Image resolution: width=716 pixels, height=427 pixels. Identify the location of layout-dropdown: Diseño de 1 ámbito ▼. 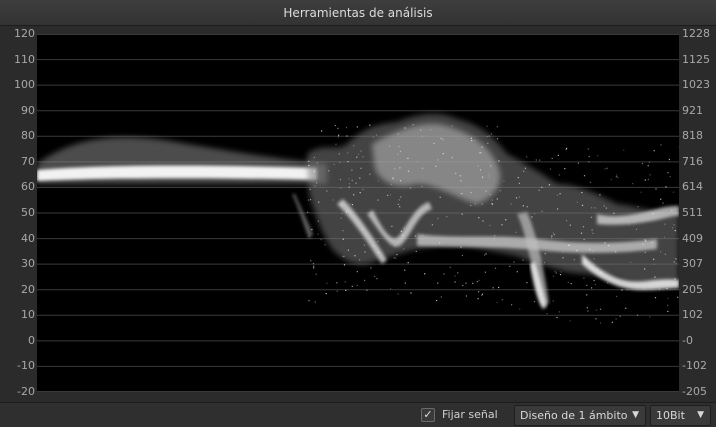
(580, 415).